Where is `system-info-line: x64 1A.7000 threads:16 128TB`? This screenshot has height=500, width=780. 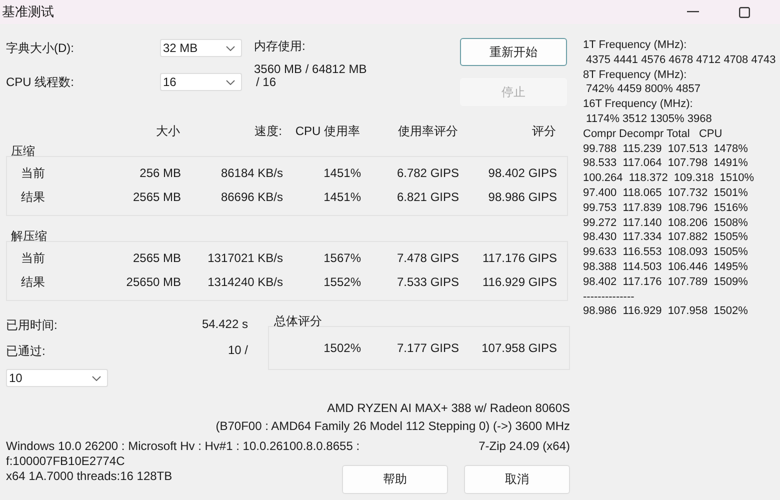 system-info-line: x64 1A.7000 threads:16 128TB is located at coordinates (89, 476).